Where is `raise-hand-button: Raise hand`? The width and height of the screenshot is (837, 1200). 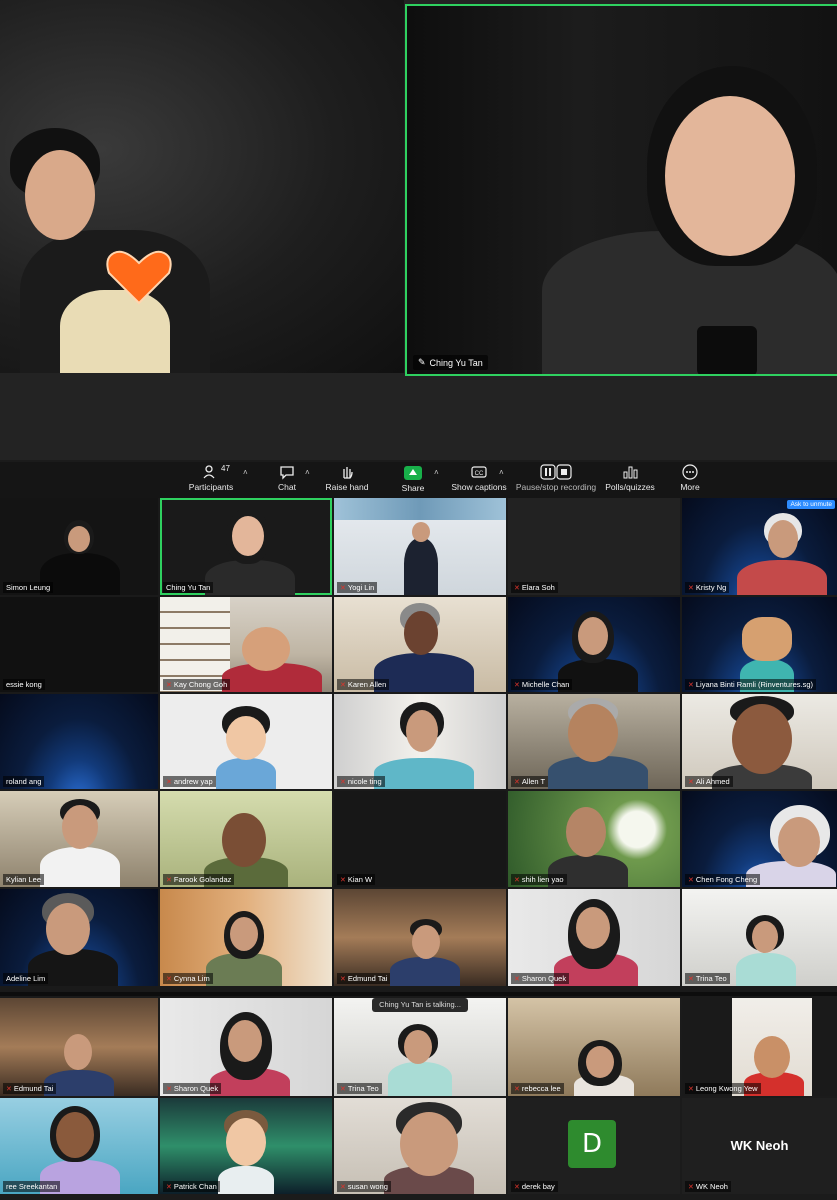 raise-hand-button: Raise hand is located at coordinates (347, 478).